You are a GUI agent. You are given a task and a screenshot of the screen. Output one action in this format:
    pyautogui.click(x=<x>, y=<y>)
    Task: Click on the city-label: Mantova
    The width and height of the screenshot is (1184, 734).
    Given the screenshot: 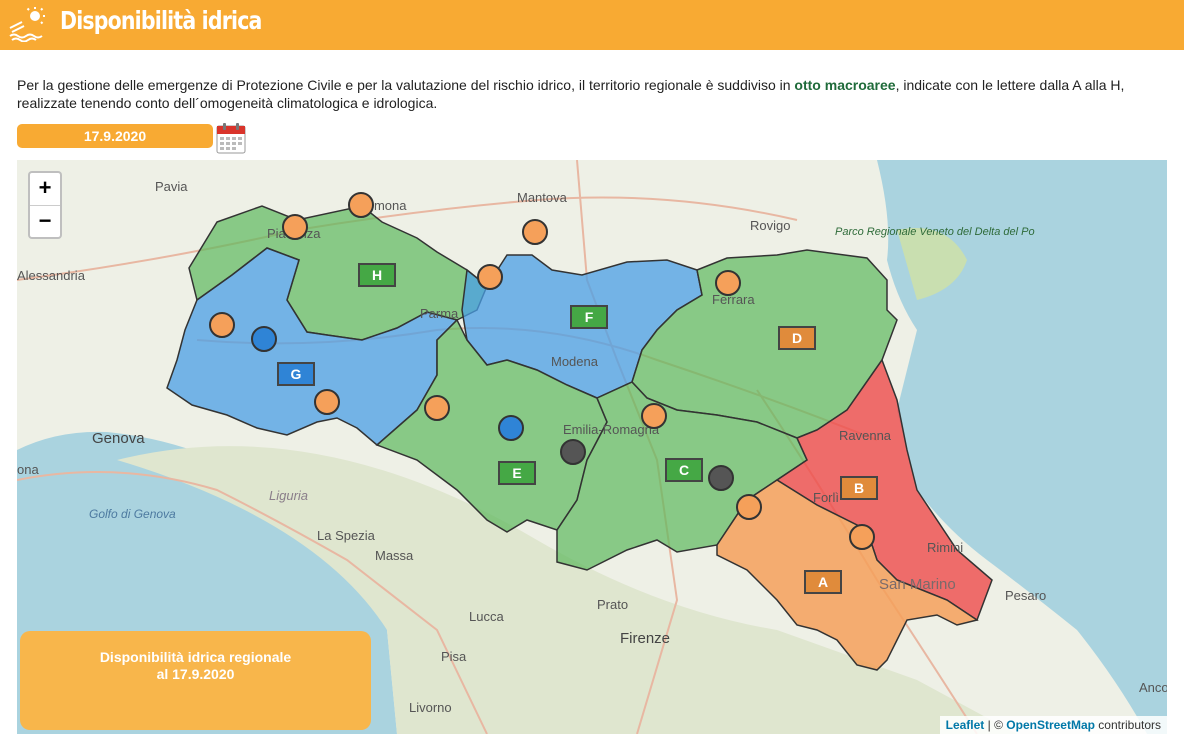 What is the action you would take?
    pyautogui.click(x=542, y=197)
    